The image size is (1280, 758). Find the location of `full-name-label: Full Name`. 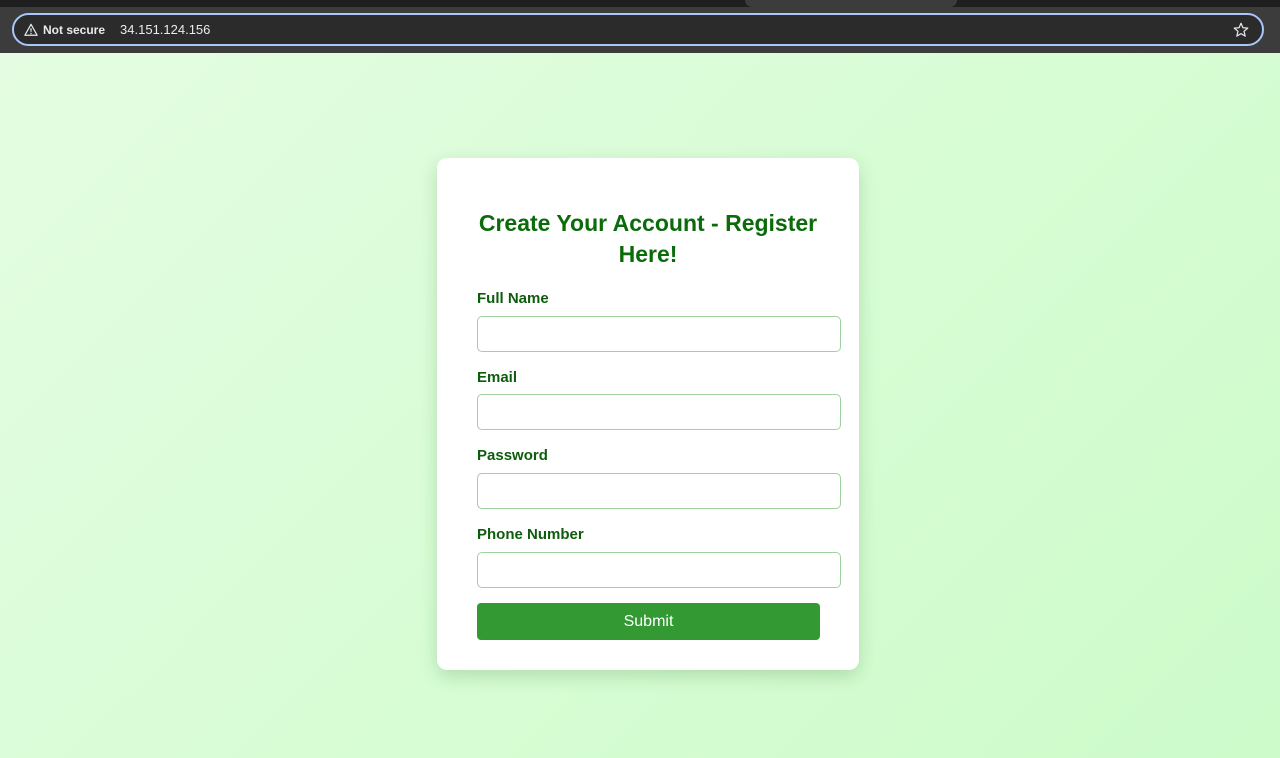

full-name-label: Full Name is located at coordinates (513, 298).